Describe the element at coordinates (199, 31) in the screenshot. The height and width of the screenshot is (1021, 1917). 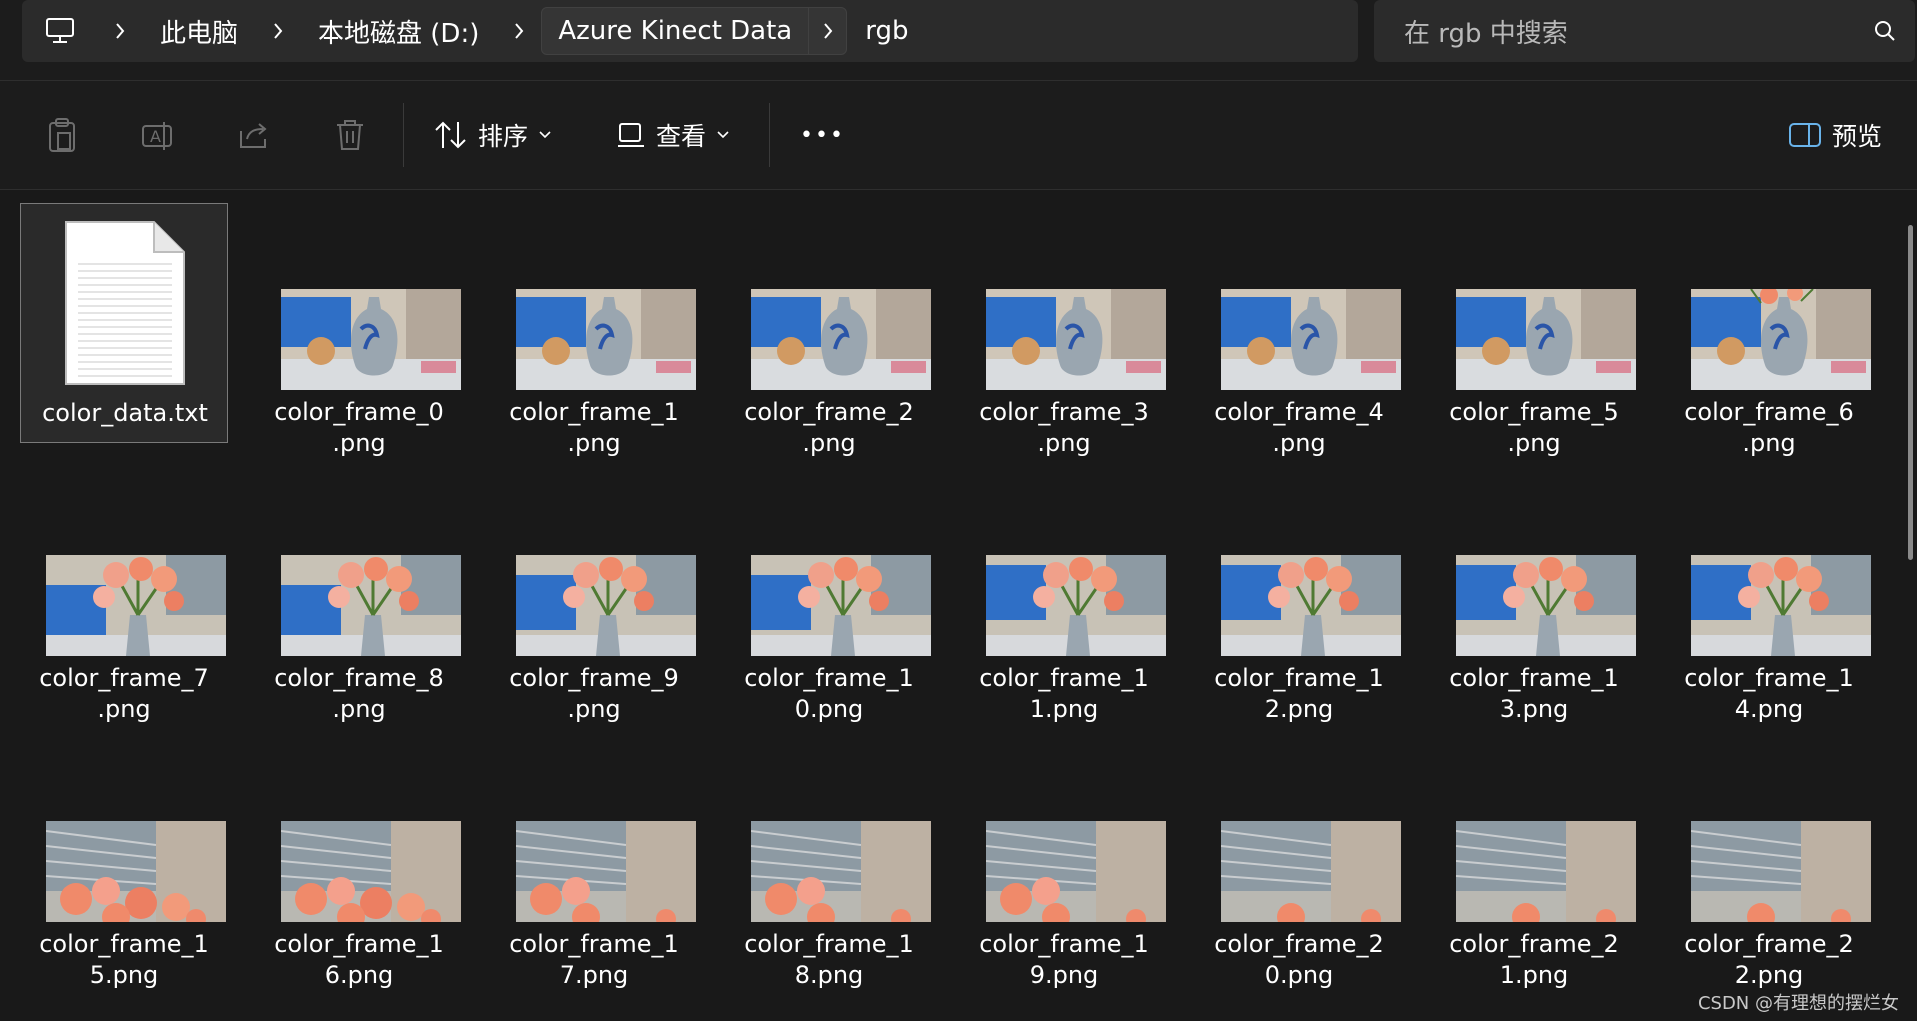
I see `breadcrumb-this-pc: 此电脑` at that location.